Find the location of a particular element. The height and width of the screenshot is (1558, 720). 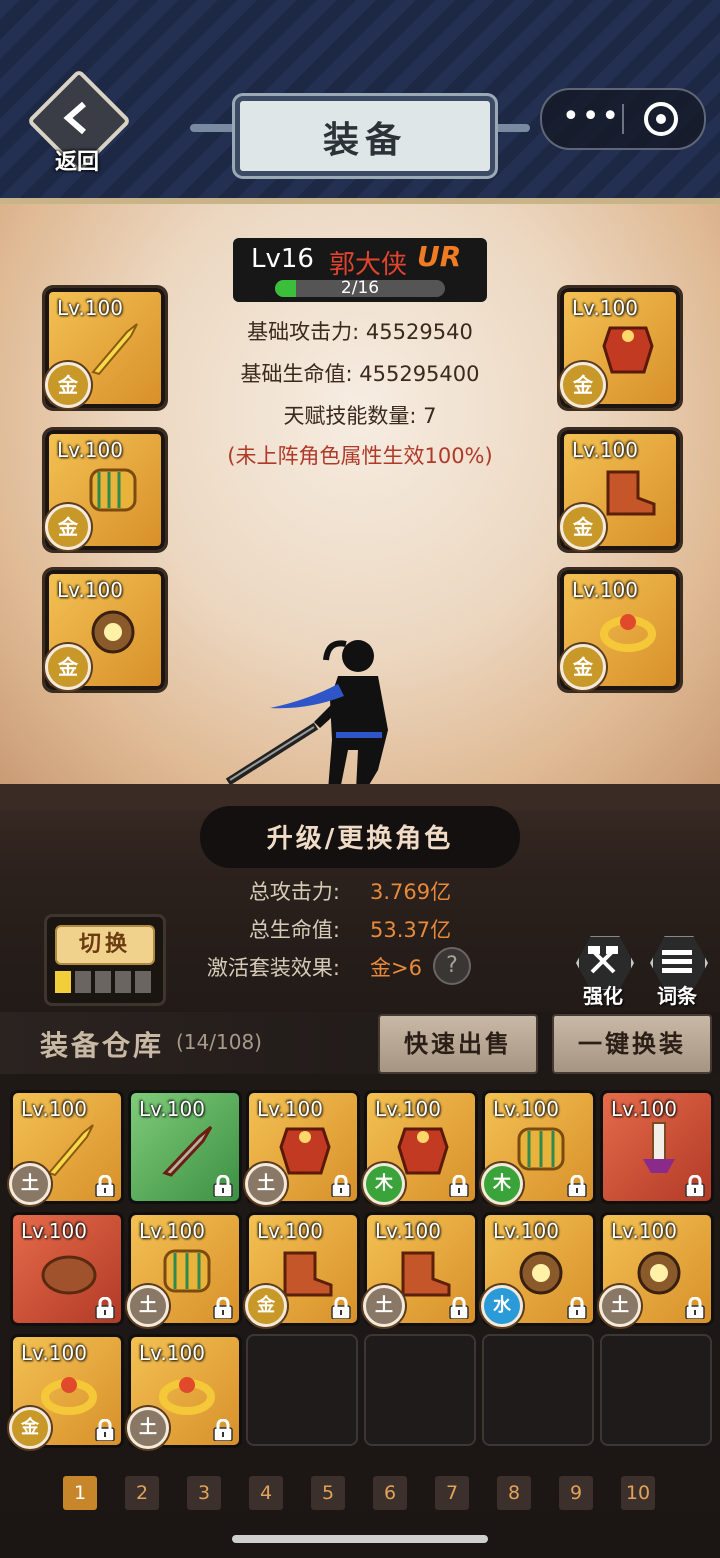

affix-button: 词条 is located at coordinates (678, 971).